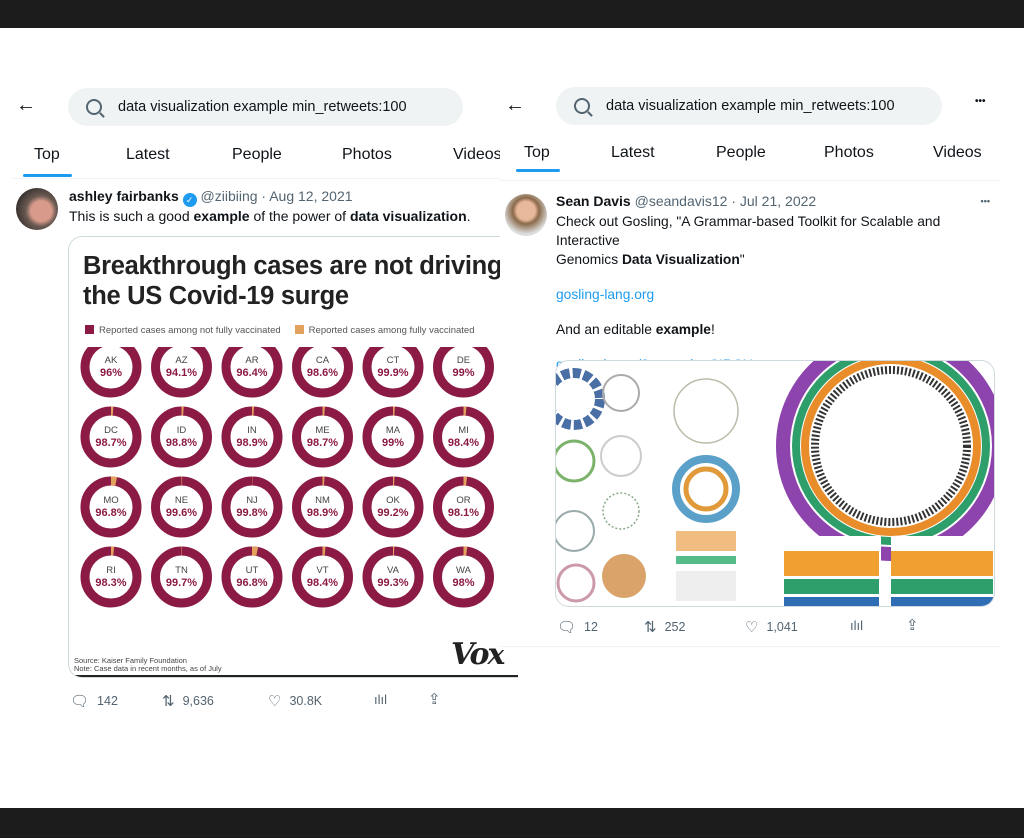 The height and width of the screenshot is (838, 1024). I want to click on donut-state-label: NE, so click(181, 500).